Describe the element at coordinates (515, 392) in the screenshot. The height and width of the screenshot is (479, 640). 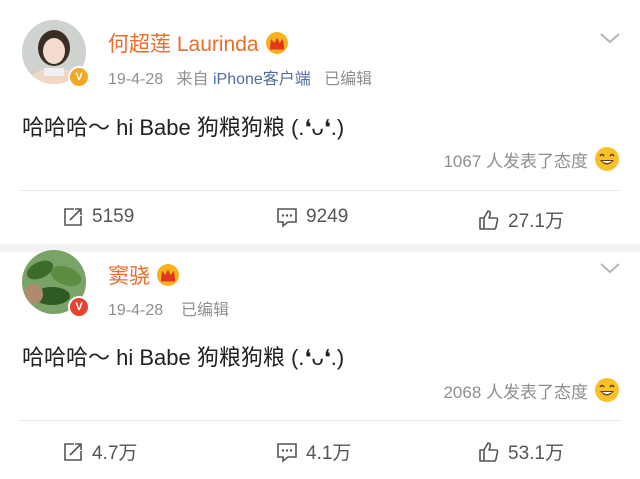
I see `attitude-count: 2068 人发表了态度` at that location.